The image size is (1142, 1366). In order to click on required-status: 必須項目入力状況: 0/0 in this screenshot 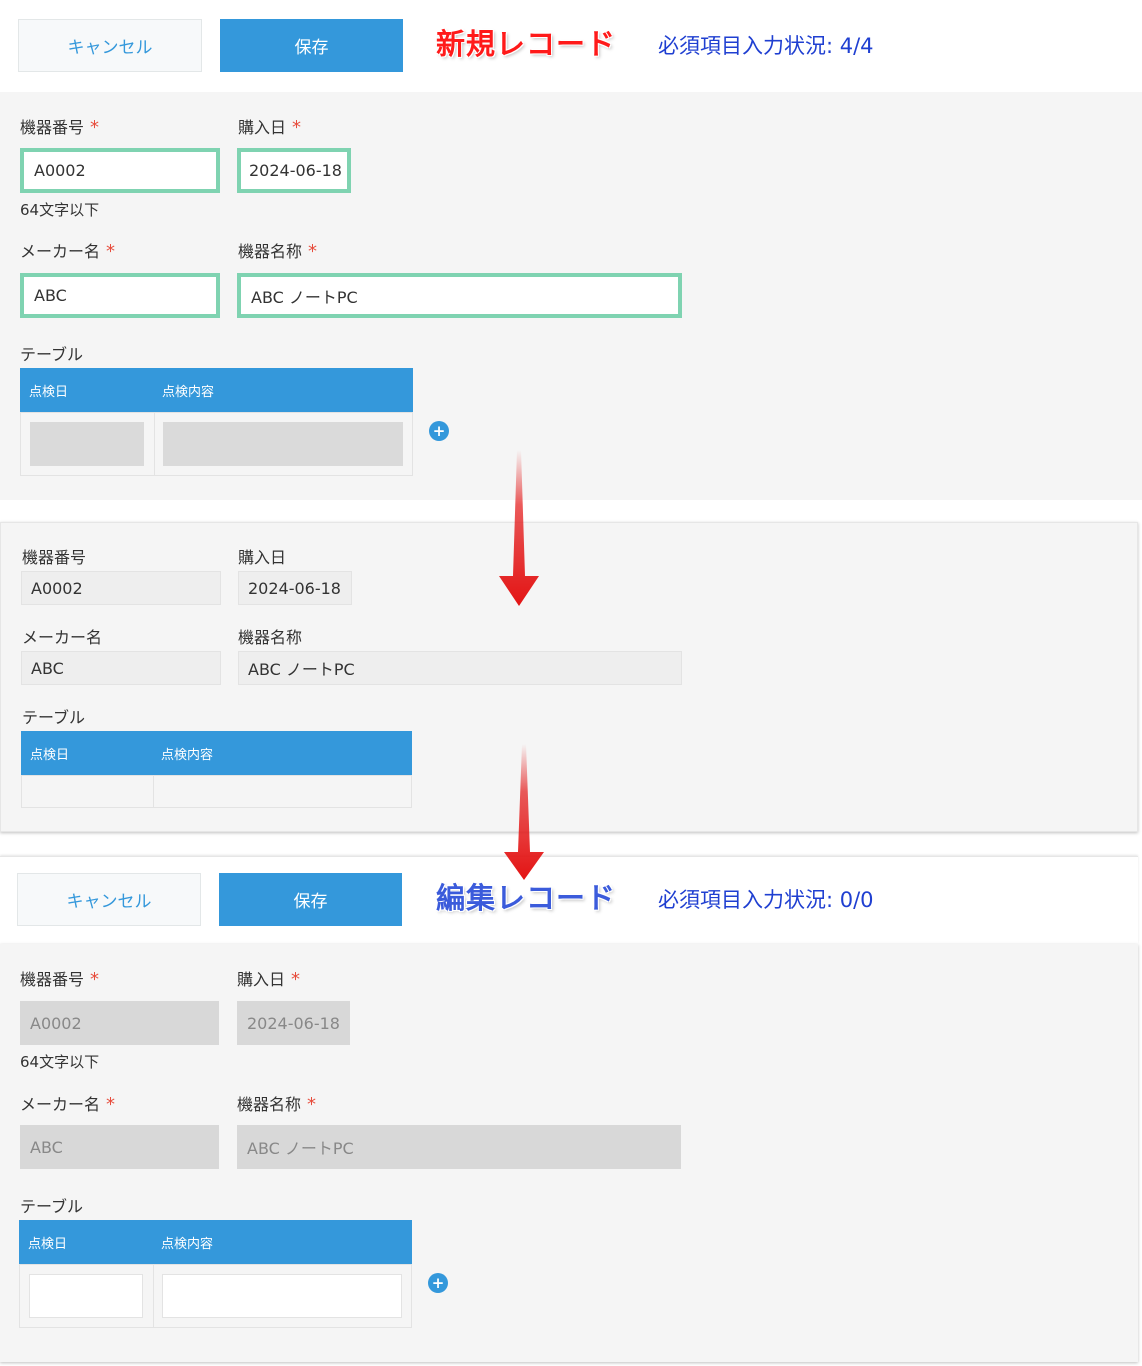, I will do `click(766, 900)`.